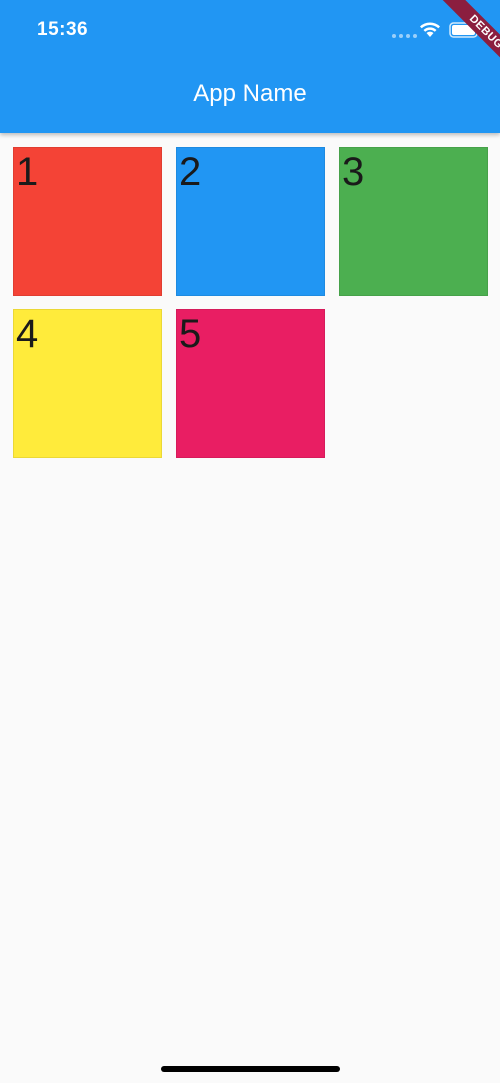 This screenshot has width=500, height=1083. Describe the element at coordinates (190, 334) in the screenshot. I see `tile-number: 5` at that location.